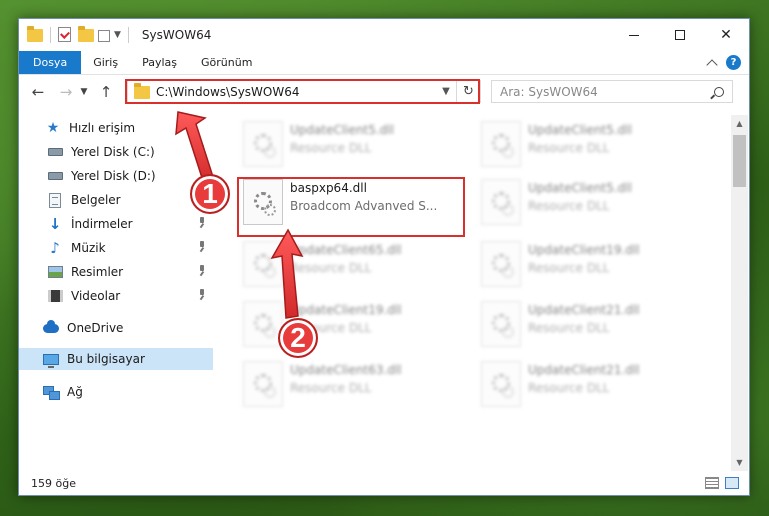 The width and height of the screenshot is (769, 516). Describe the element at coordinates (739, 123) in the screenshot. I see `scroll-up-icon: ▲` at that location.